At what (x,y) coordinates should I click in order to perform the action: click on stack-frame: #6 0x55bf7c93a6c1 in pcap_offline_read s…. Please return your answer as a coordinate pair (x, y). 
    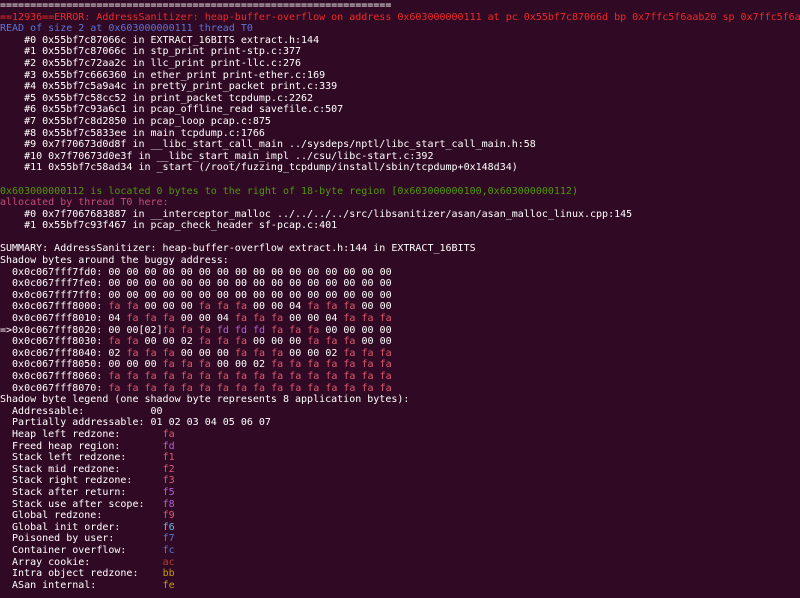
    Looking at the image, I should click on (172, 110).